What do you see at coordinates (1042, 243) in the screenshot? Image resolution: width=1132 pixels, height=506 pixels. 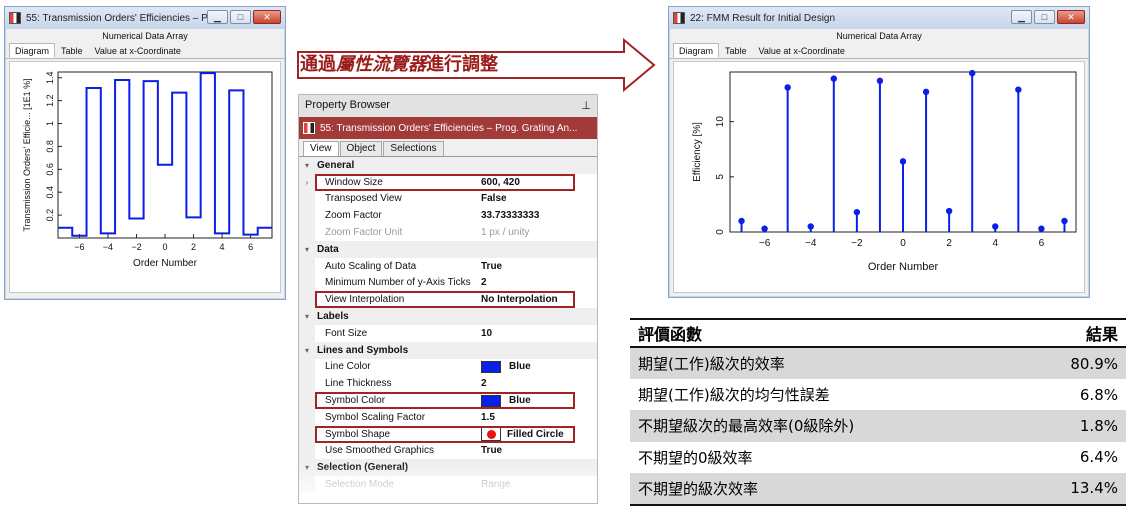 I see `x-tick-label: 6` at bounding box center [1042, 243].